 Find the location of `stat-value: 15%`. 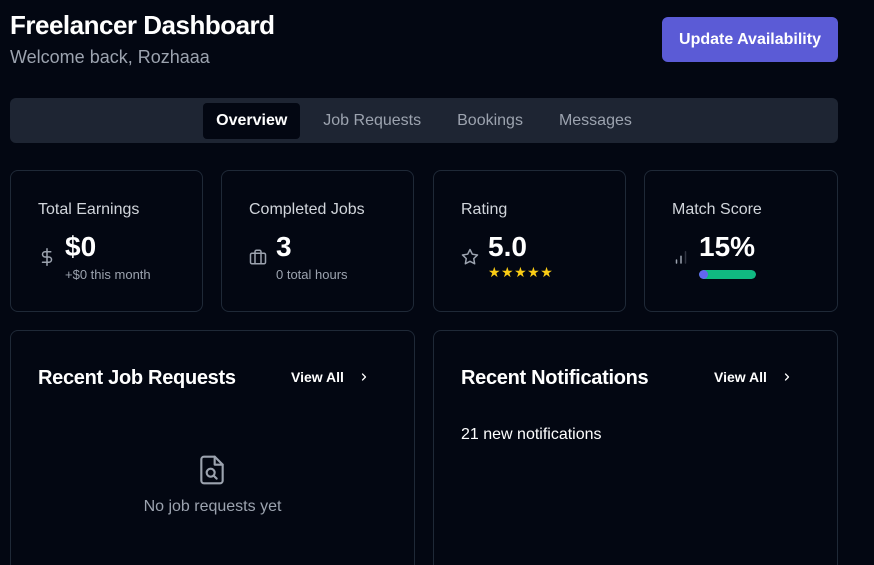

stat-value: 15% is located at coordinates (727, 246).